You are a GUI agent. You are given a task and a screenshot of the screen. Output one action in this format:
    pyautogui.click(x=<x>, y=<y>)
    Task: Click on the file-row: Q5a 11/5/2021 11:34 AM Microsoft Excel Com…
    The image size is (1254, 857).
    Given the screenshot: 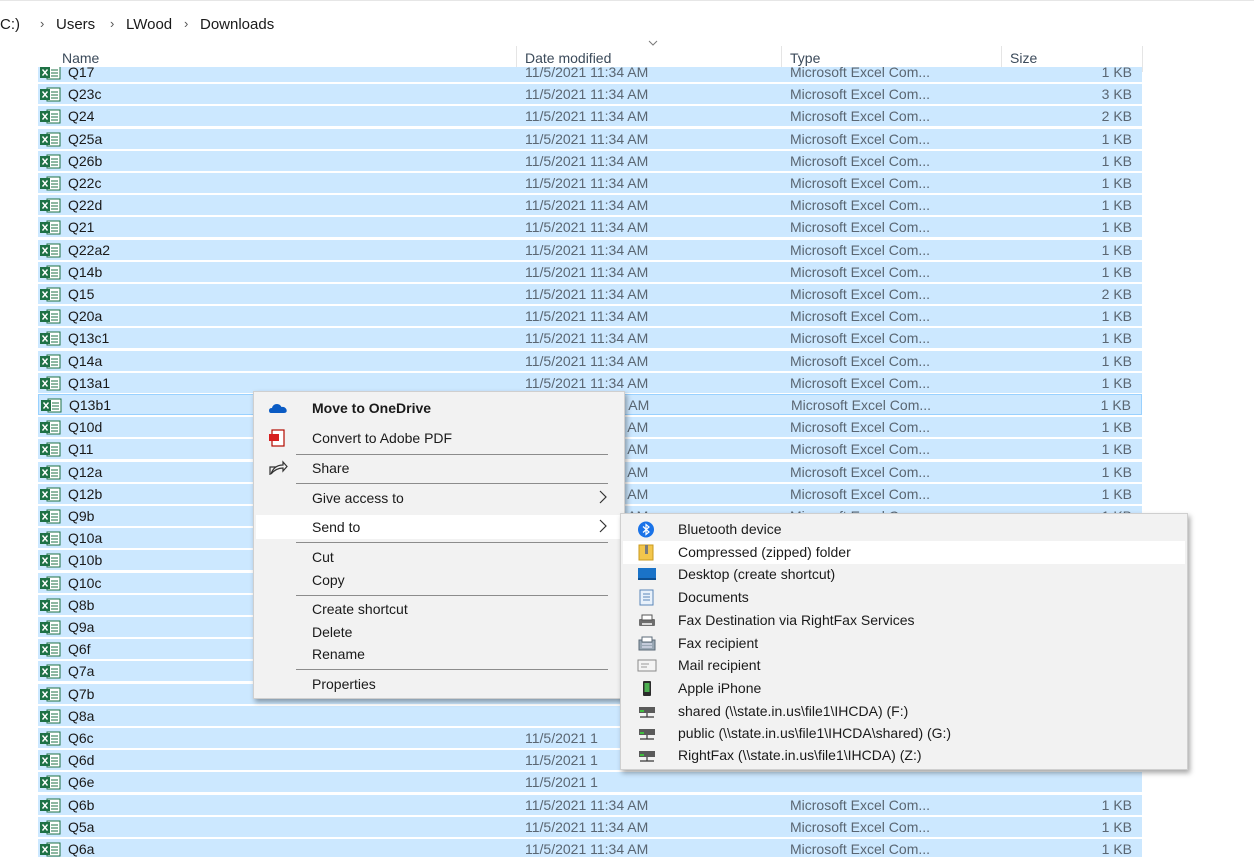 What is the action you would take?
    pyautogui.click(x=590, y=826)
    